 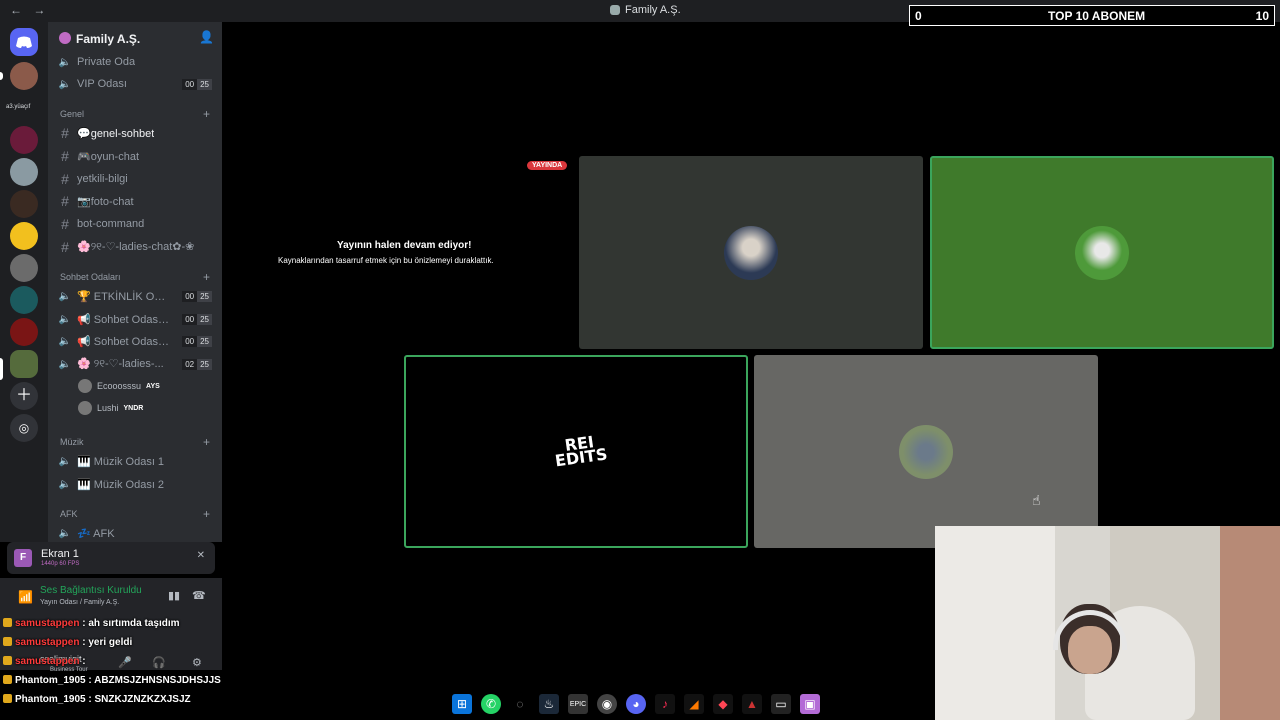 What do you see at coordinates (201, 555) in the screenshot?
I see `stop-stream-icon: ✕` at bounding box center [201, 555].